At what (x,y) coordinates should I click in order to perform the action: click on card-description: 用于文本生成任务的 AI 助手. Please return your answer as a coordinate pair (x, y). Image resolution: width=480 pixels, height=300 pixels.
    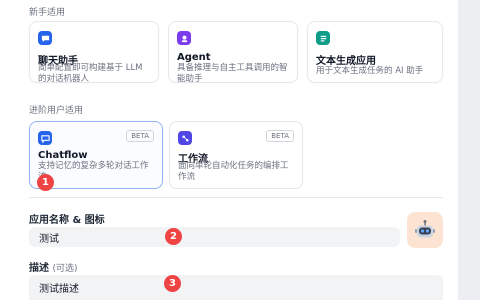
    Looking at the image, I should click on (370, 71).